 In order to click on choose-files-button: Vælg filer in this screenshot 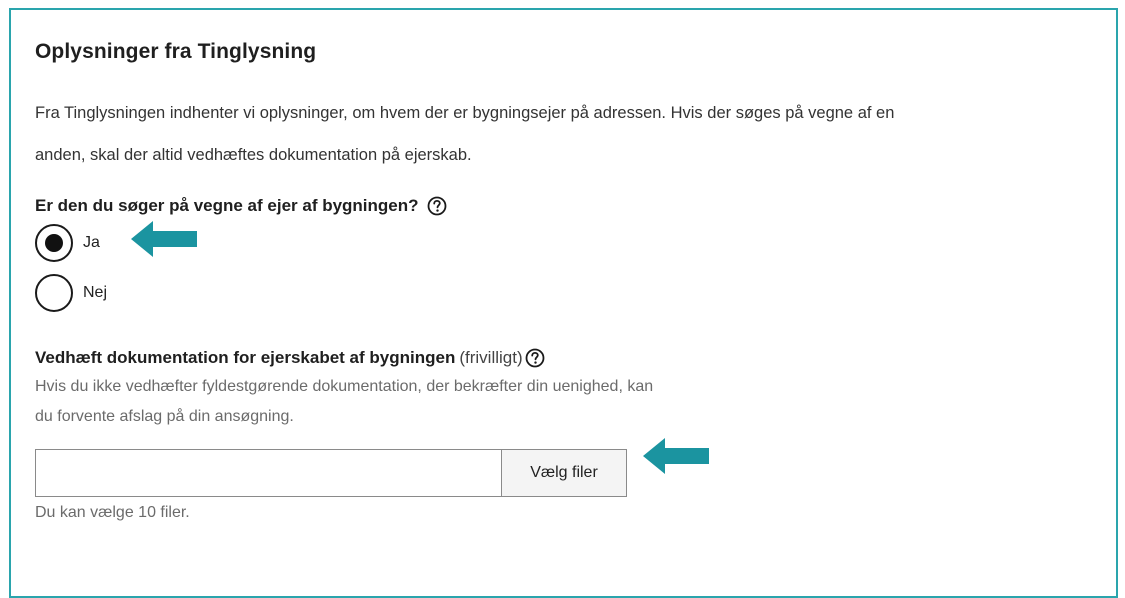, I will do `click(564, 473)`.